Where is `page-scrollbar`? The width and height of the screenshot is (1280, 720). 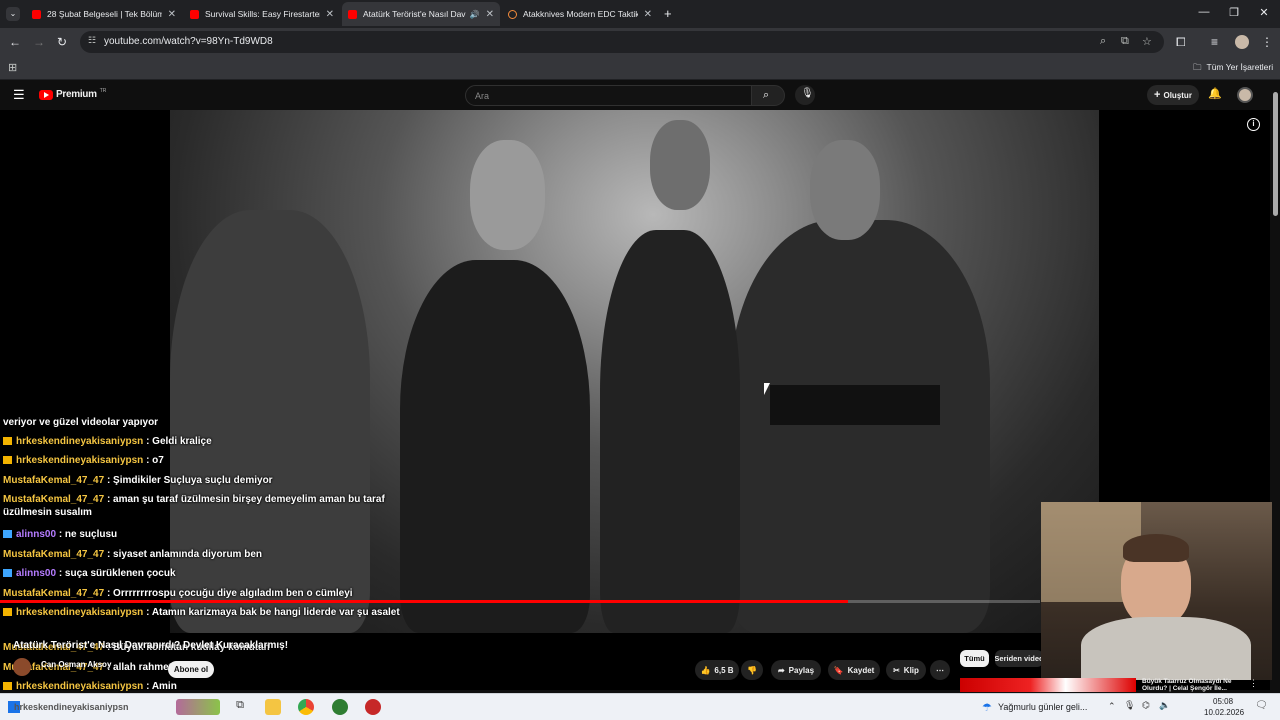
page-scrollbar is located at coordinates (1276, 386).